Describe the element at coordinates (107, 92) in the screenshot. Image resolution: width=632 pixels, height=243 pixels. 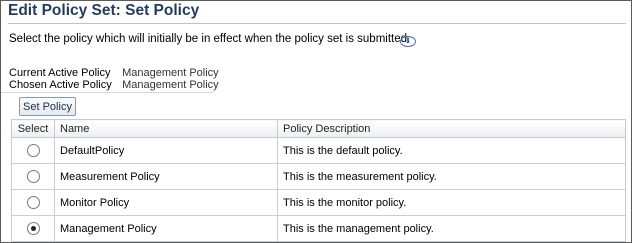
I see `status-divider` at that location.